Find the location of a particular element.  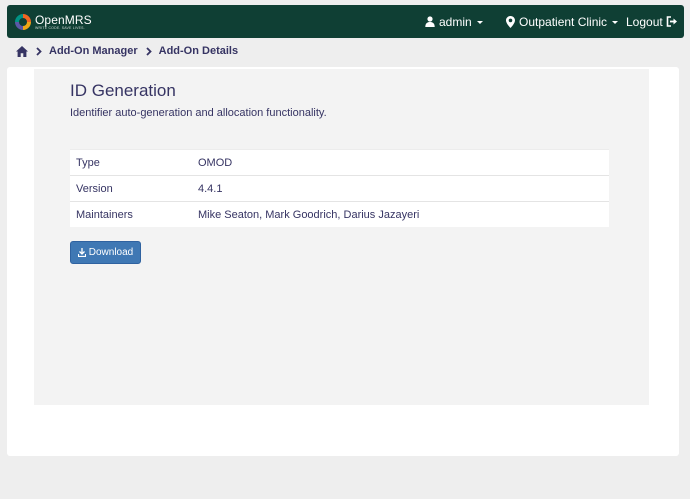

openmrs-logo: OpenMRS WRITE CODE. SAVE LIVES. is located at coordinates (53, 22).